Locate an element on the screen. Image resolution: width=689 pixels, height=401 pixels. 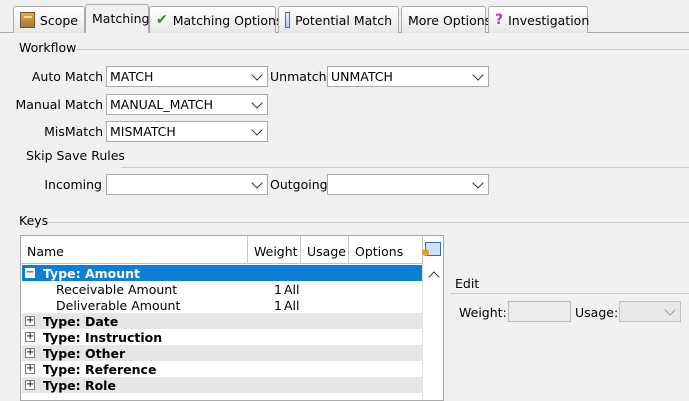
incoming-select is located at coordinates (187, 184).